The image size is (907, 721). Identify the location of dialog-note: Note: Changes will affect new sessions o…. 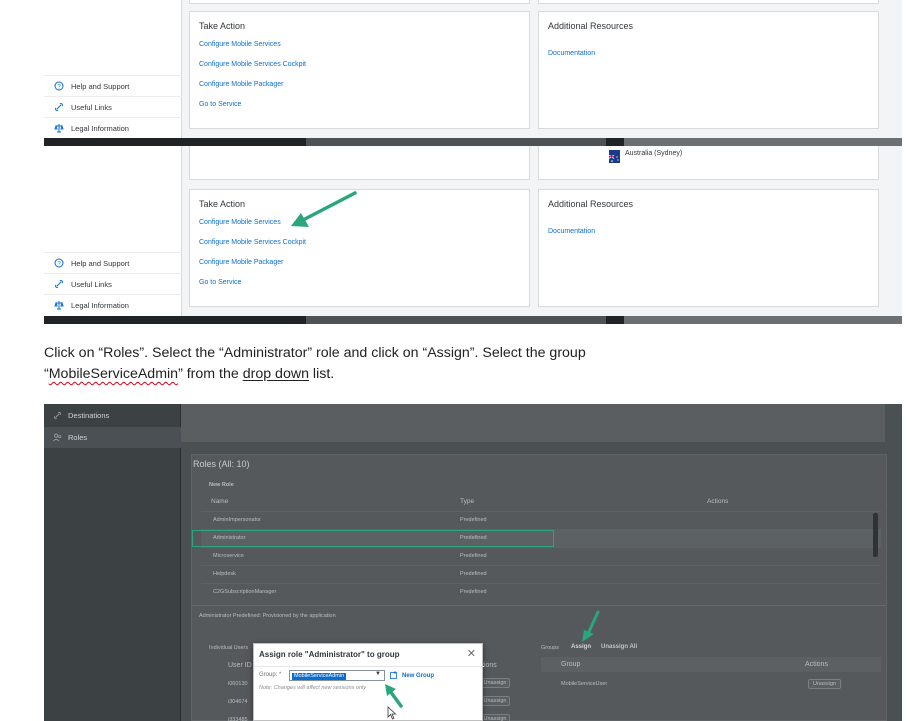
(312, 688).